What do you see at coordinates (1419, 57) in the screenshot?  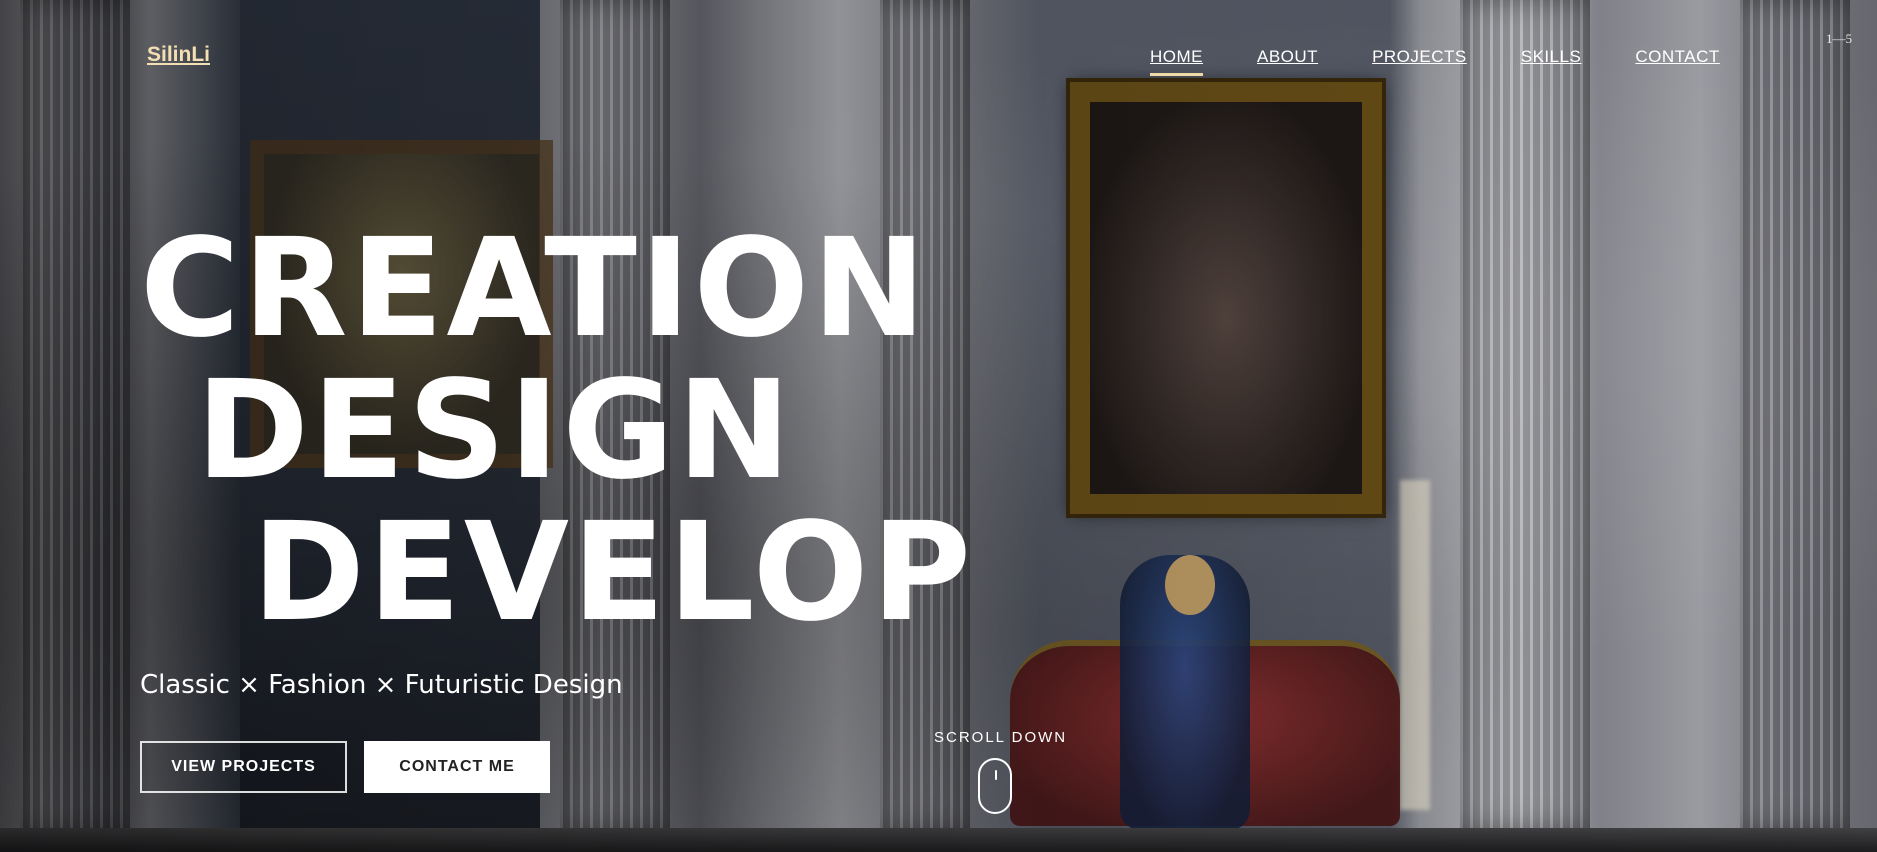 I see `nav-item-projects: PROJECTS` at bounding box center [1419, 57].